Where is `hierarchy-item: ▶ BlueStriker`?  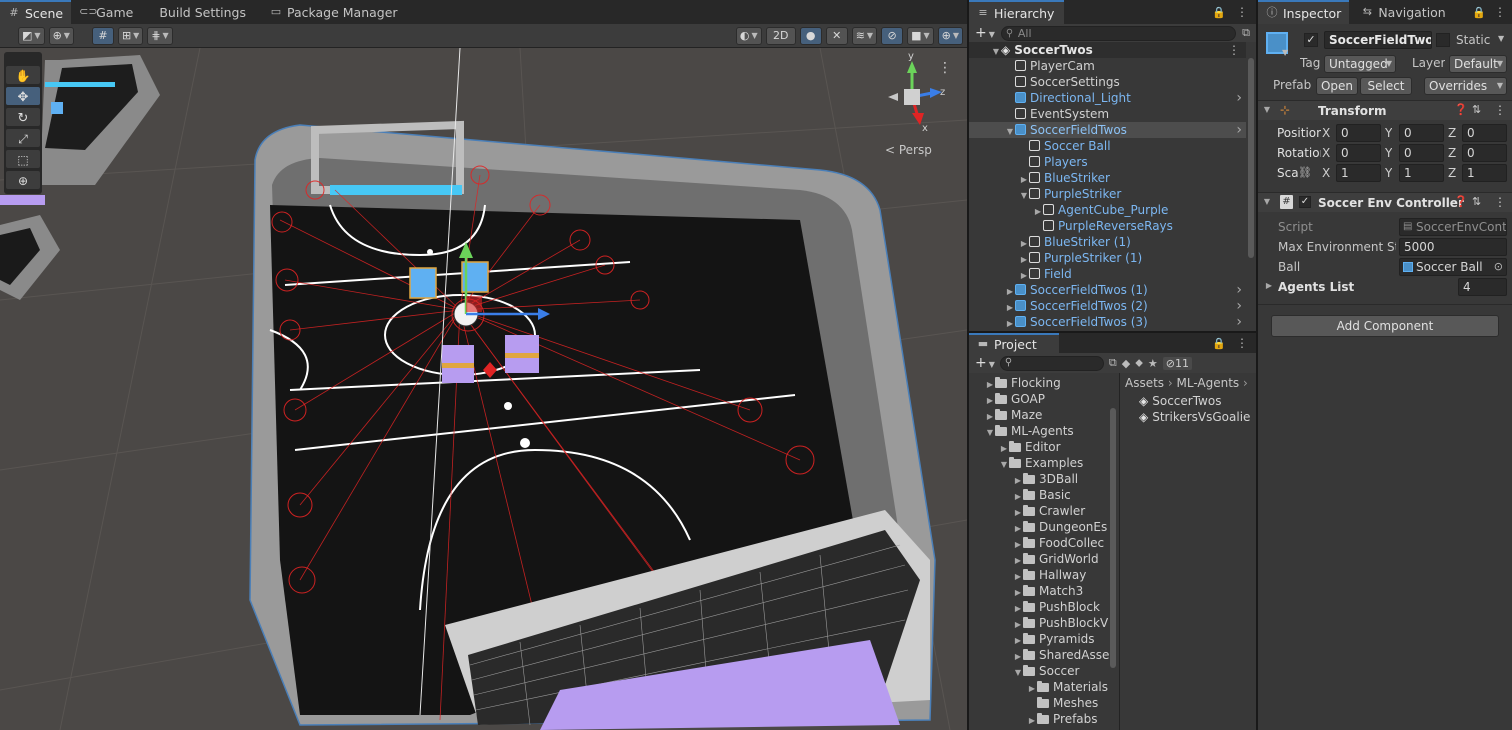
hierarchy-item: ▶ BlueStriker is located at coordinates (1107, 178).